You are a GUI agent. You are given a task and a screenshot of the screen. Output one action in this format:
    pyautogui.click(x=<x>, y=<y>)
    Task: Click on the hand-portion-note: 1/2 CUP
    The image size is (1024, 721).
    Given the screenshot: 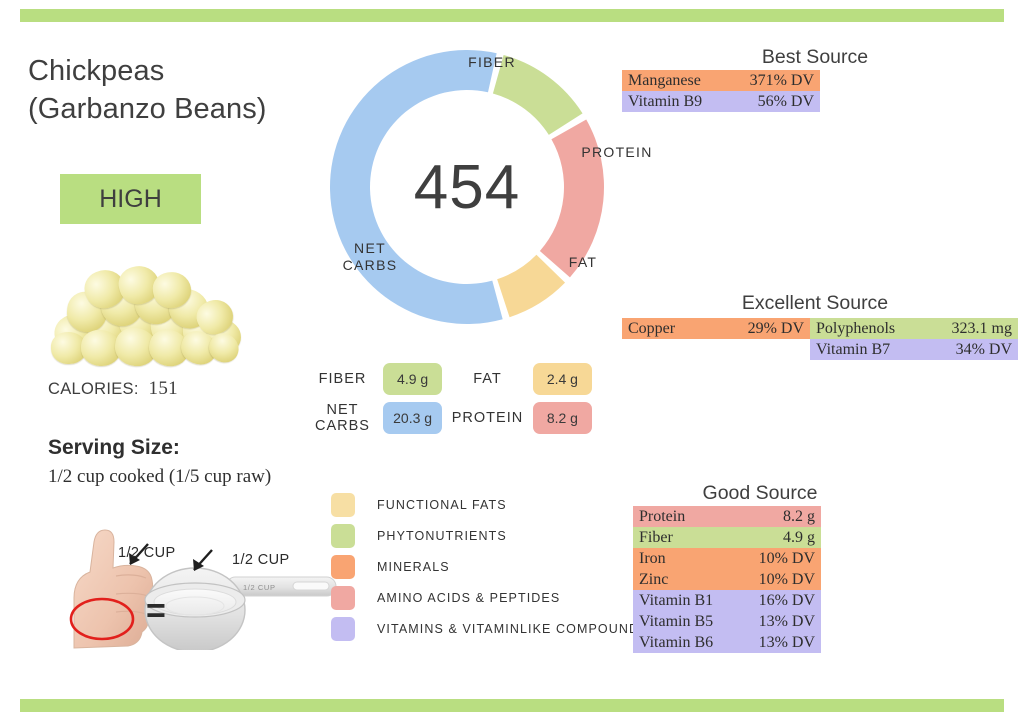 What is the action you would take?
    pyautogui.click(x=147, y=553)
    